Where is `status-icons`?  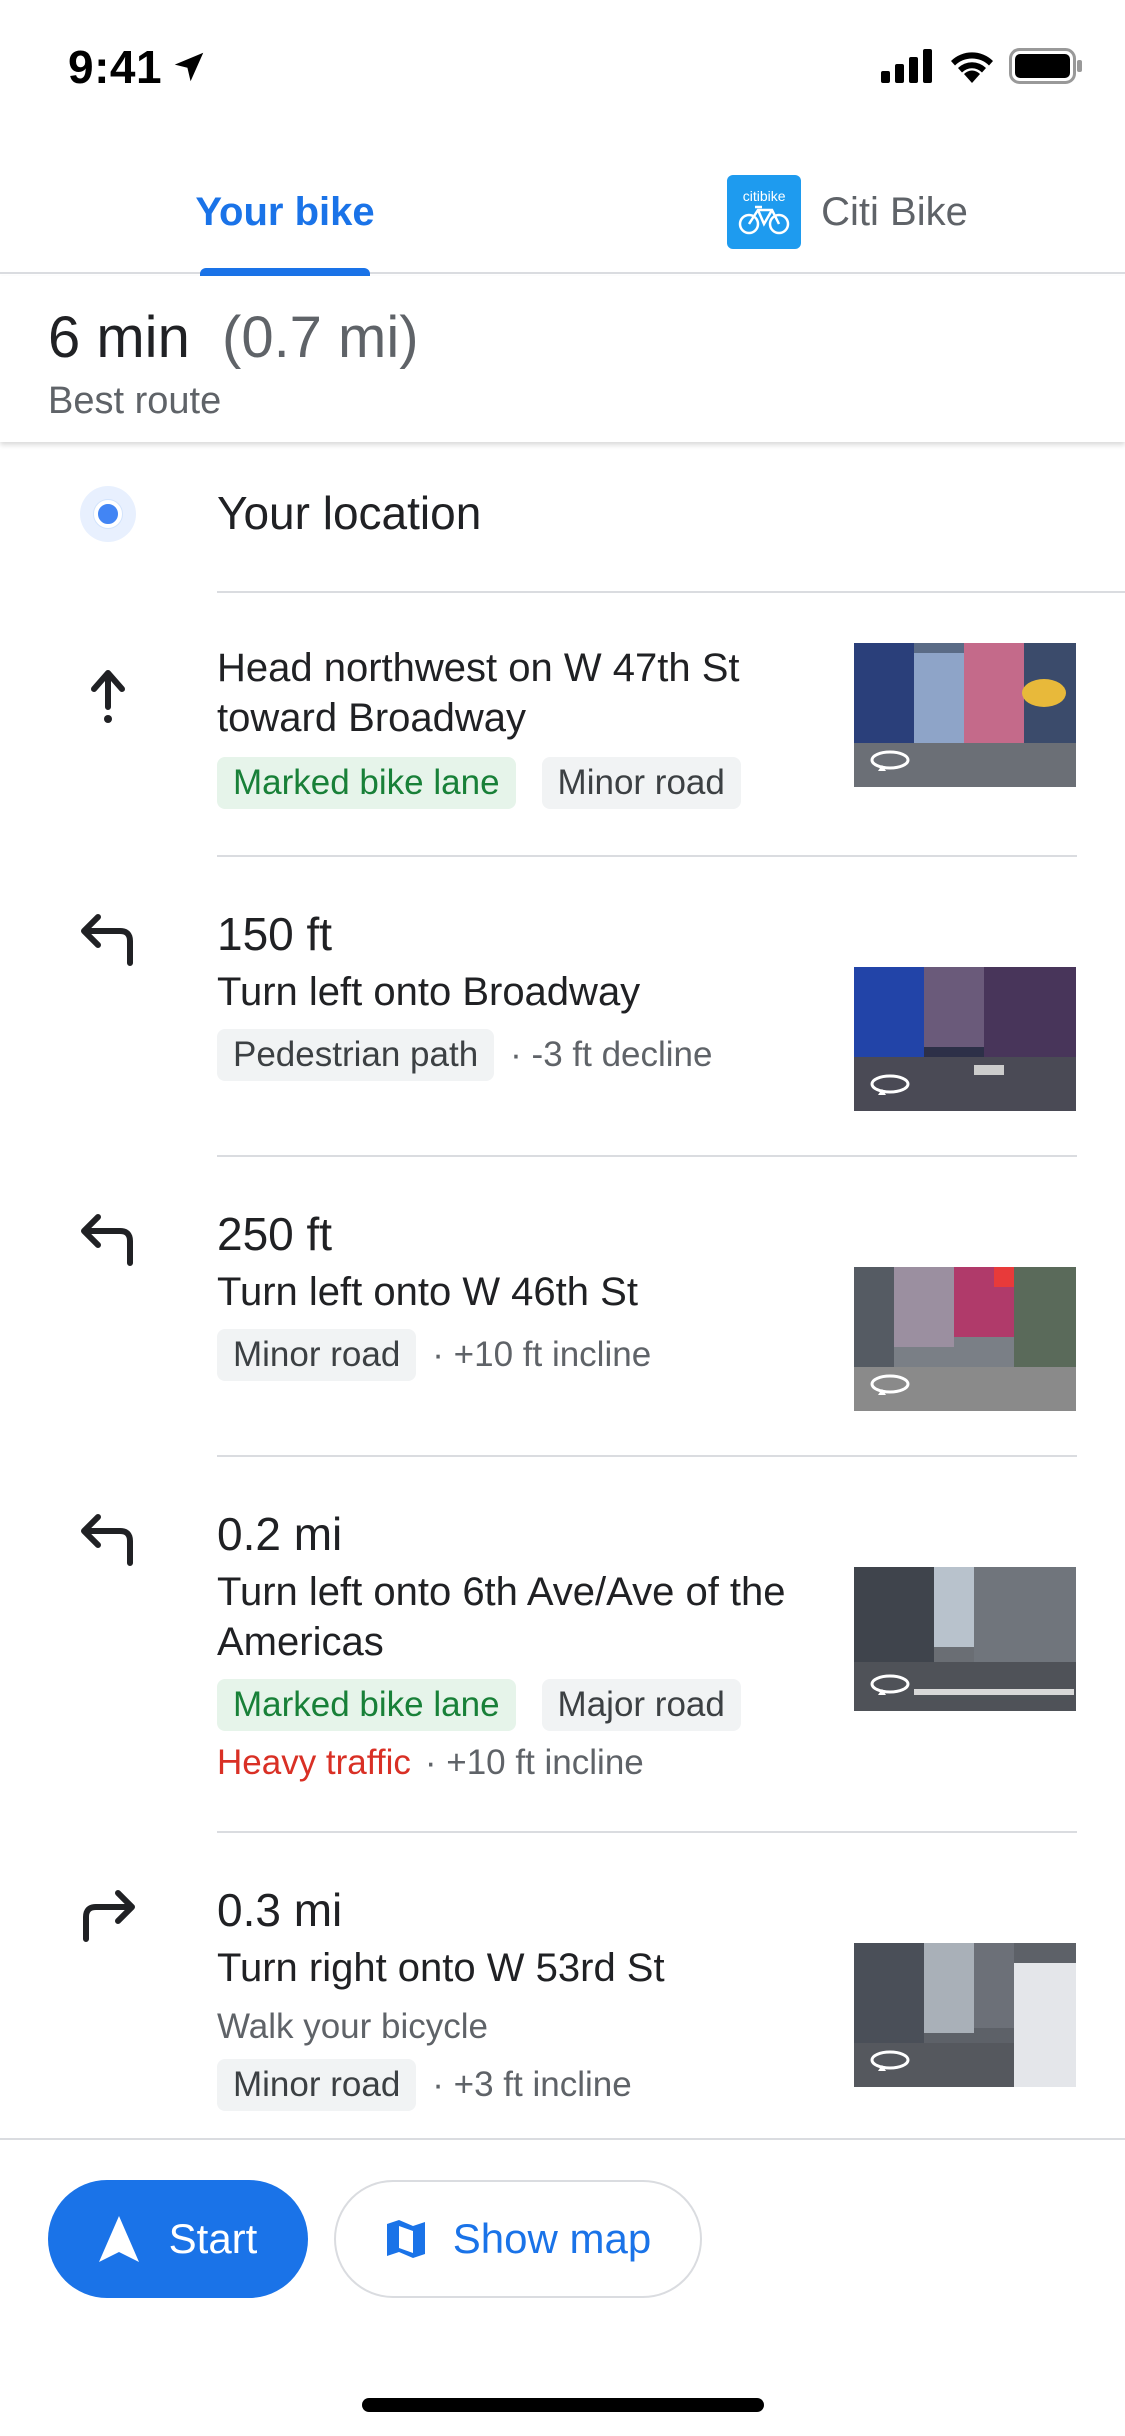
status-icons is located at coordinates (982, 66).